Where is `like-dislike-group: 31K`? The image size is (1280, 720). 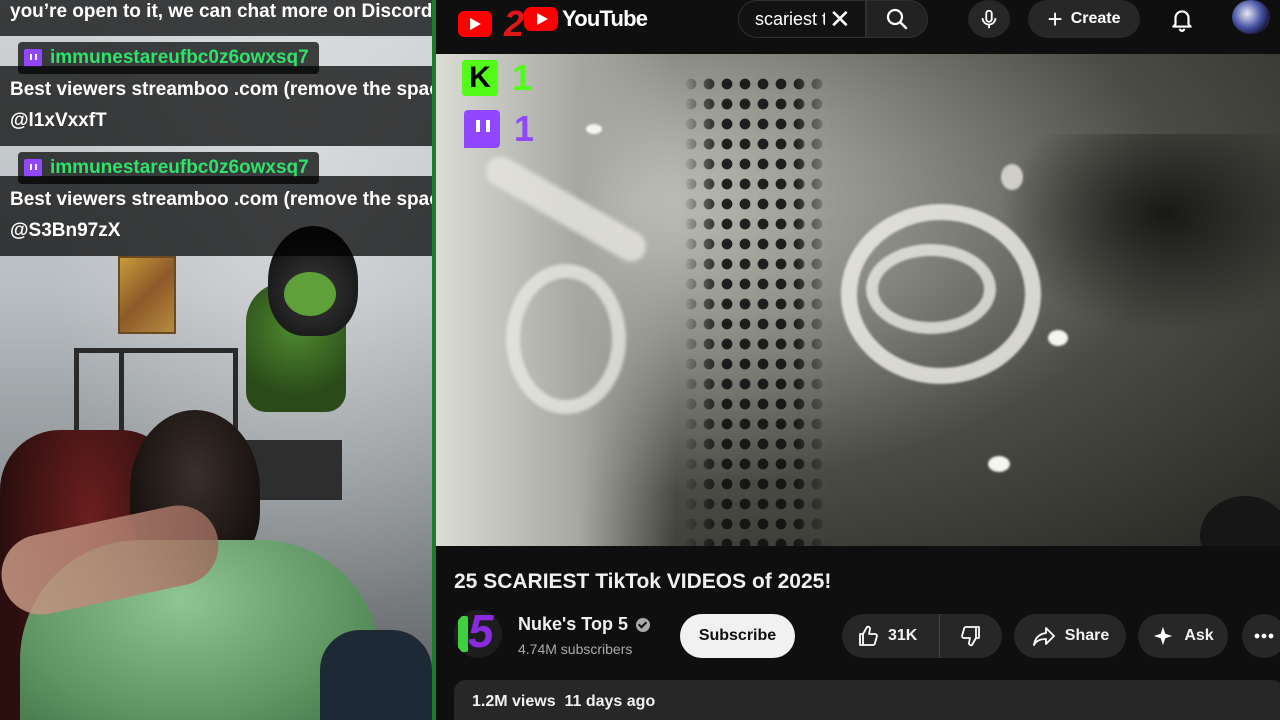
like-dislike-group: 31K is located at coordinates (922, 636).